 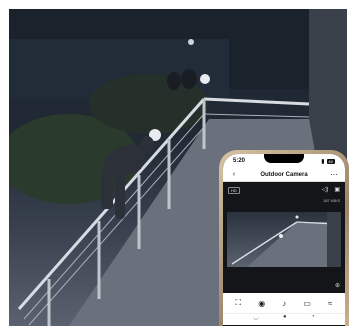 What do you see at coordinates (239, 303) in the screenshot?
I see `scan-icon: ⛶` at bounding box center [239, 303].